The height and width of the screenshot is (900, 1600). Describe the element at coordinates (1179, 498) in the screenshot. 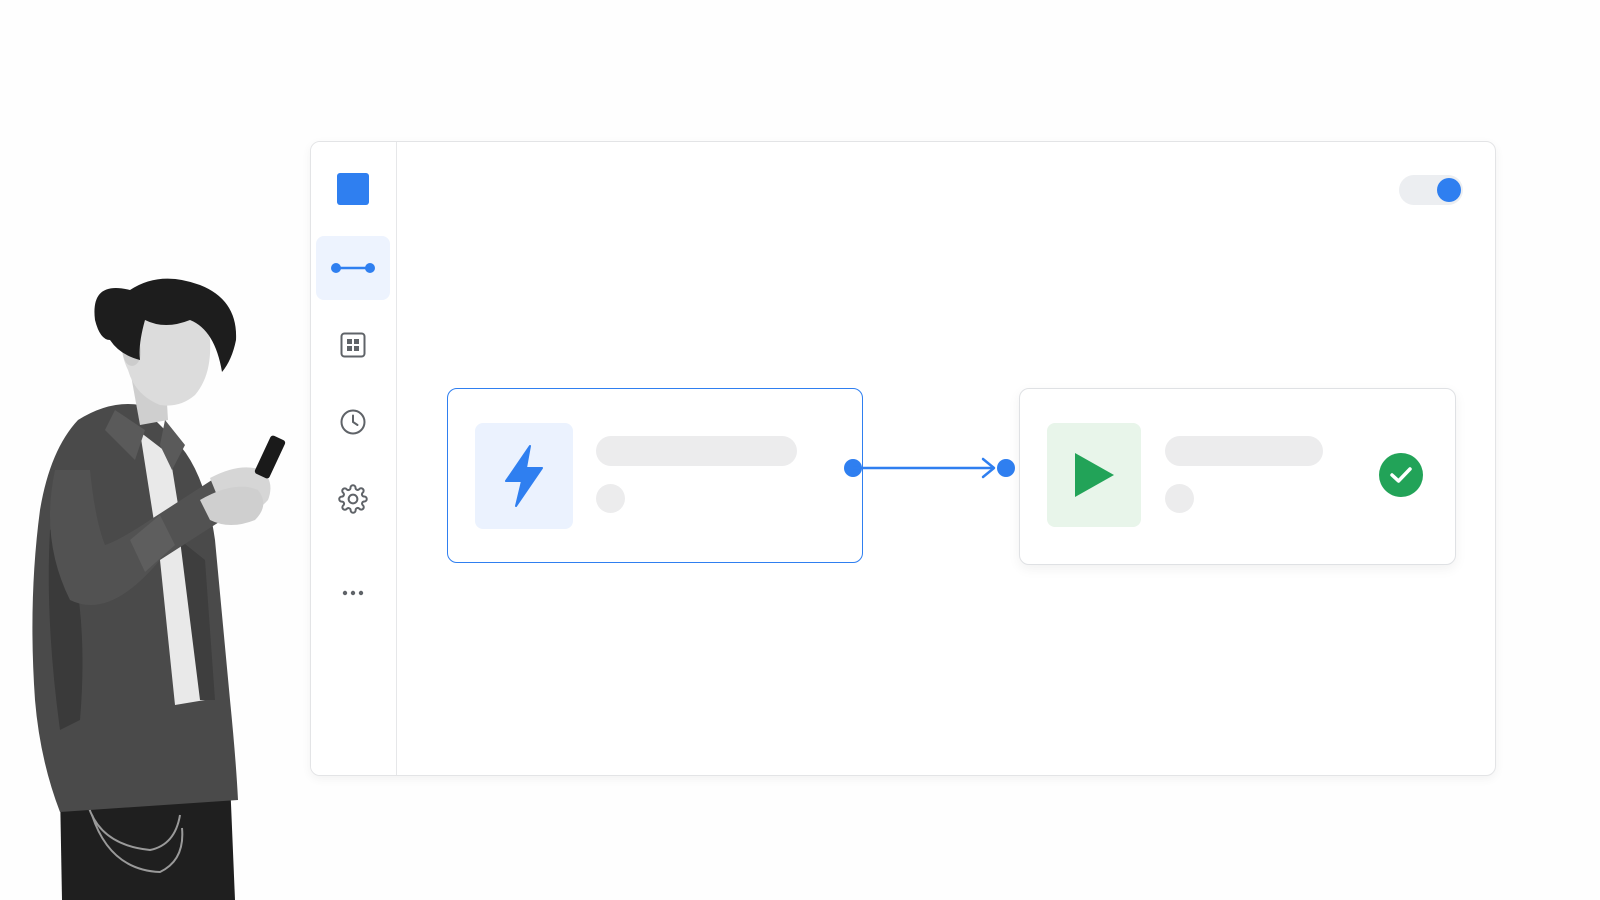

I see `action-meta-placeholder` at that location.